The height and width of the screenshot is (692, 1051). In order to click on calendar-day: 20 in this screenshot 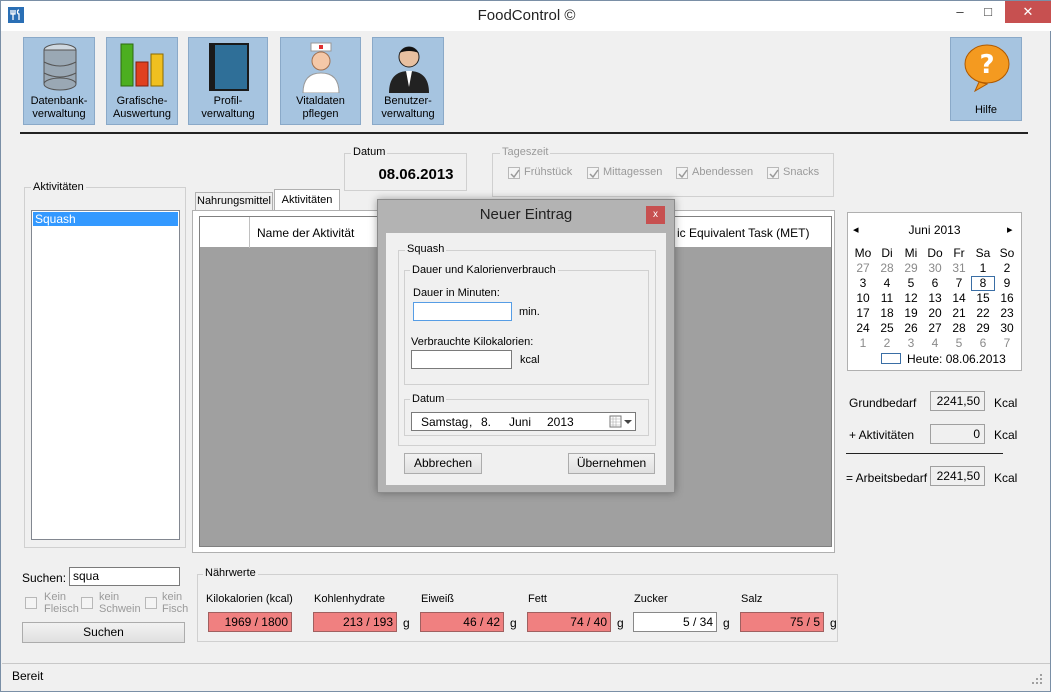, I will do `click(935, 313)`.